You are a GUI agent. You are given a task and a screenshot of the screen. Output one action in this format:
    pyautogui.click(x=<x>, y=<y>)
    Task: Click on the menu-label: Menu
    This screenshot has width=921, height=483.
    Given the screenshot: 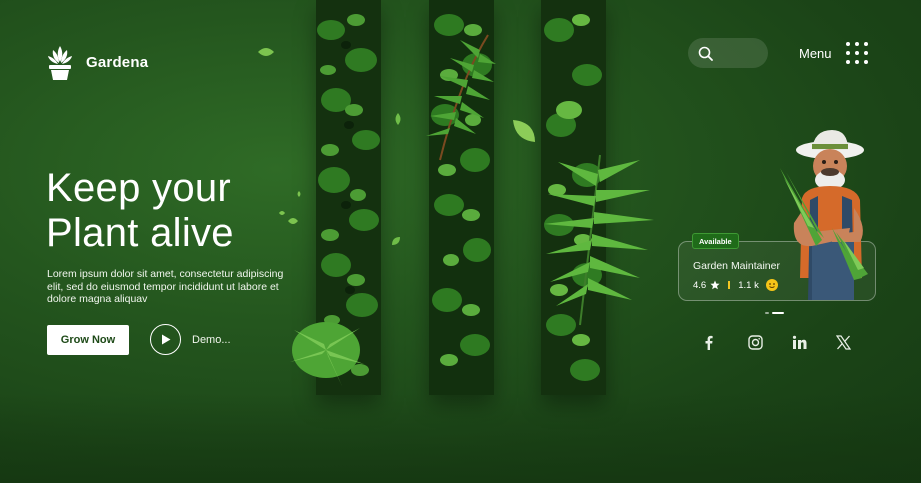 What is the action you would take?
    pyautogui.click(x=815, y=53)
    